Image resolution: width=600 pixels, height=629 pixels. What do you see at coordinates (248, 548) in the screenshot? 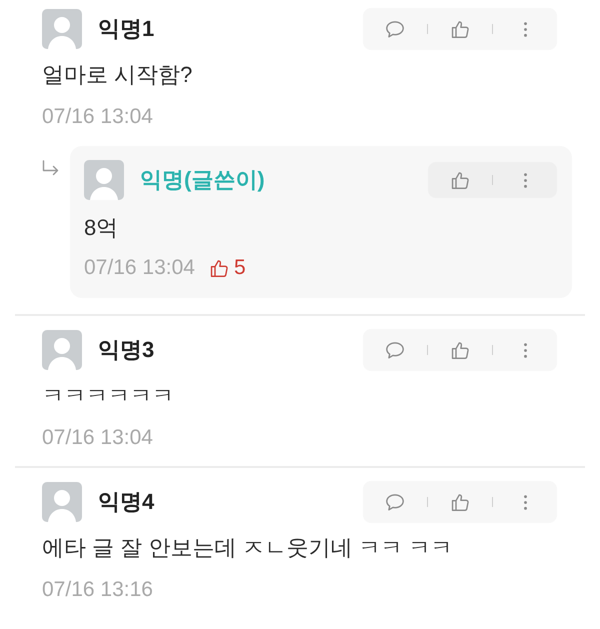
I see `comment-text: 에타 글 잘 안보는데 ㅈㄴ웃기네 ㅋㅋ ㅋㅋ` at bounding box center [248, 548].